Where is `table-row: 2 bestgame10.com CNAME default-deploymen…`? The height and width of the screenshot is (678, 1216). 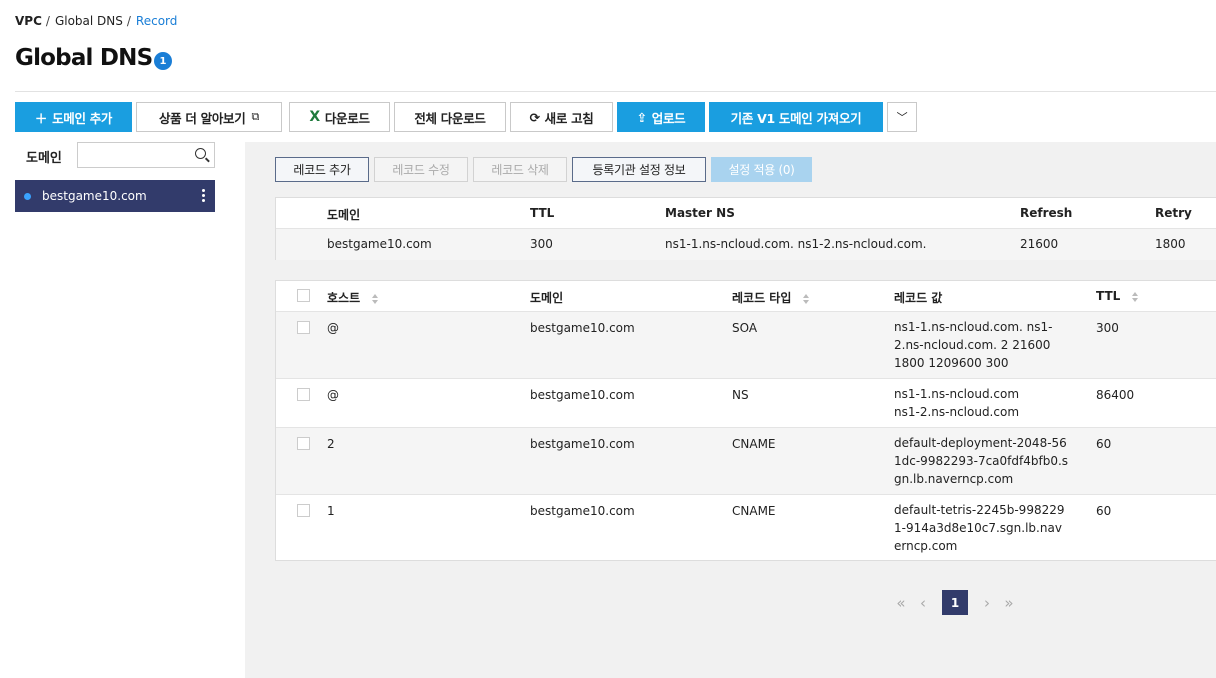 table-row: 2 bestgame10.com CNAME default-deploymen… is located at coordinates (746, 461).